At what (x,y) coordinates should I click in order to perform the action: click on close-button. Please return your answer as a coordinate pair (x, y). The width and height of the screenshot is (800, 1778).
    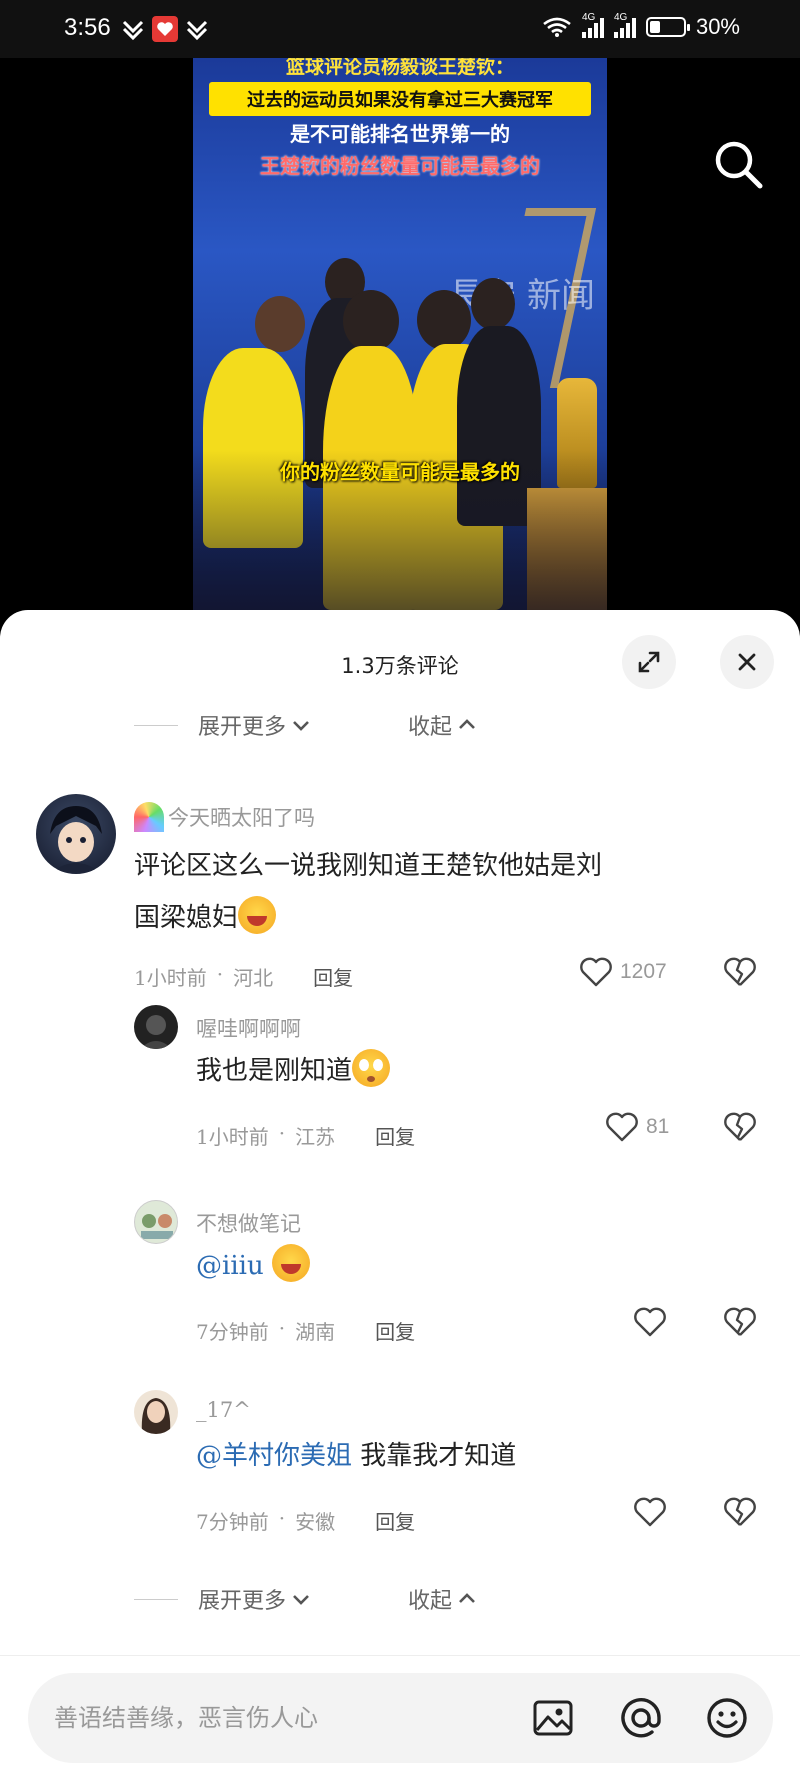
    Looking at the image, I should click on (747, 662).